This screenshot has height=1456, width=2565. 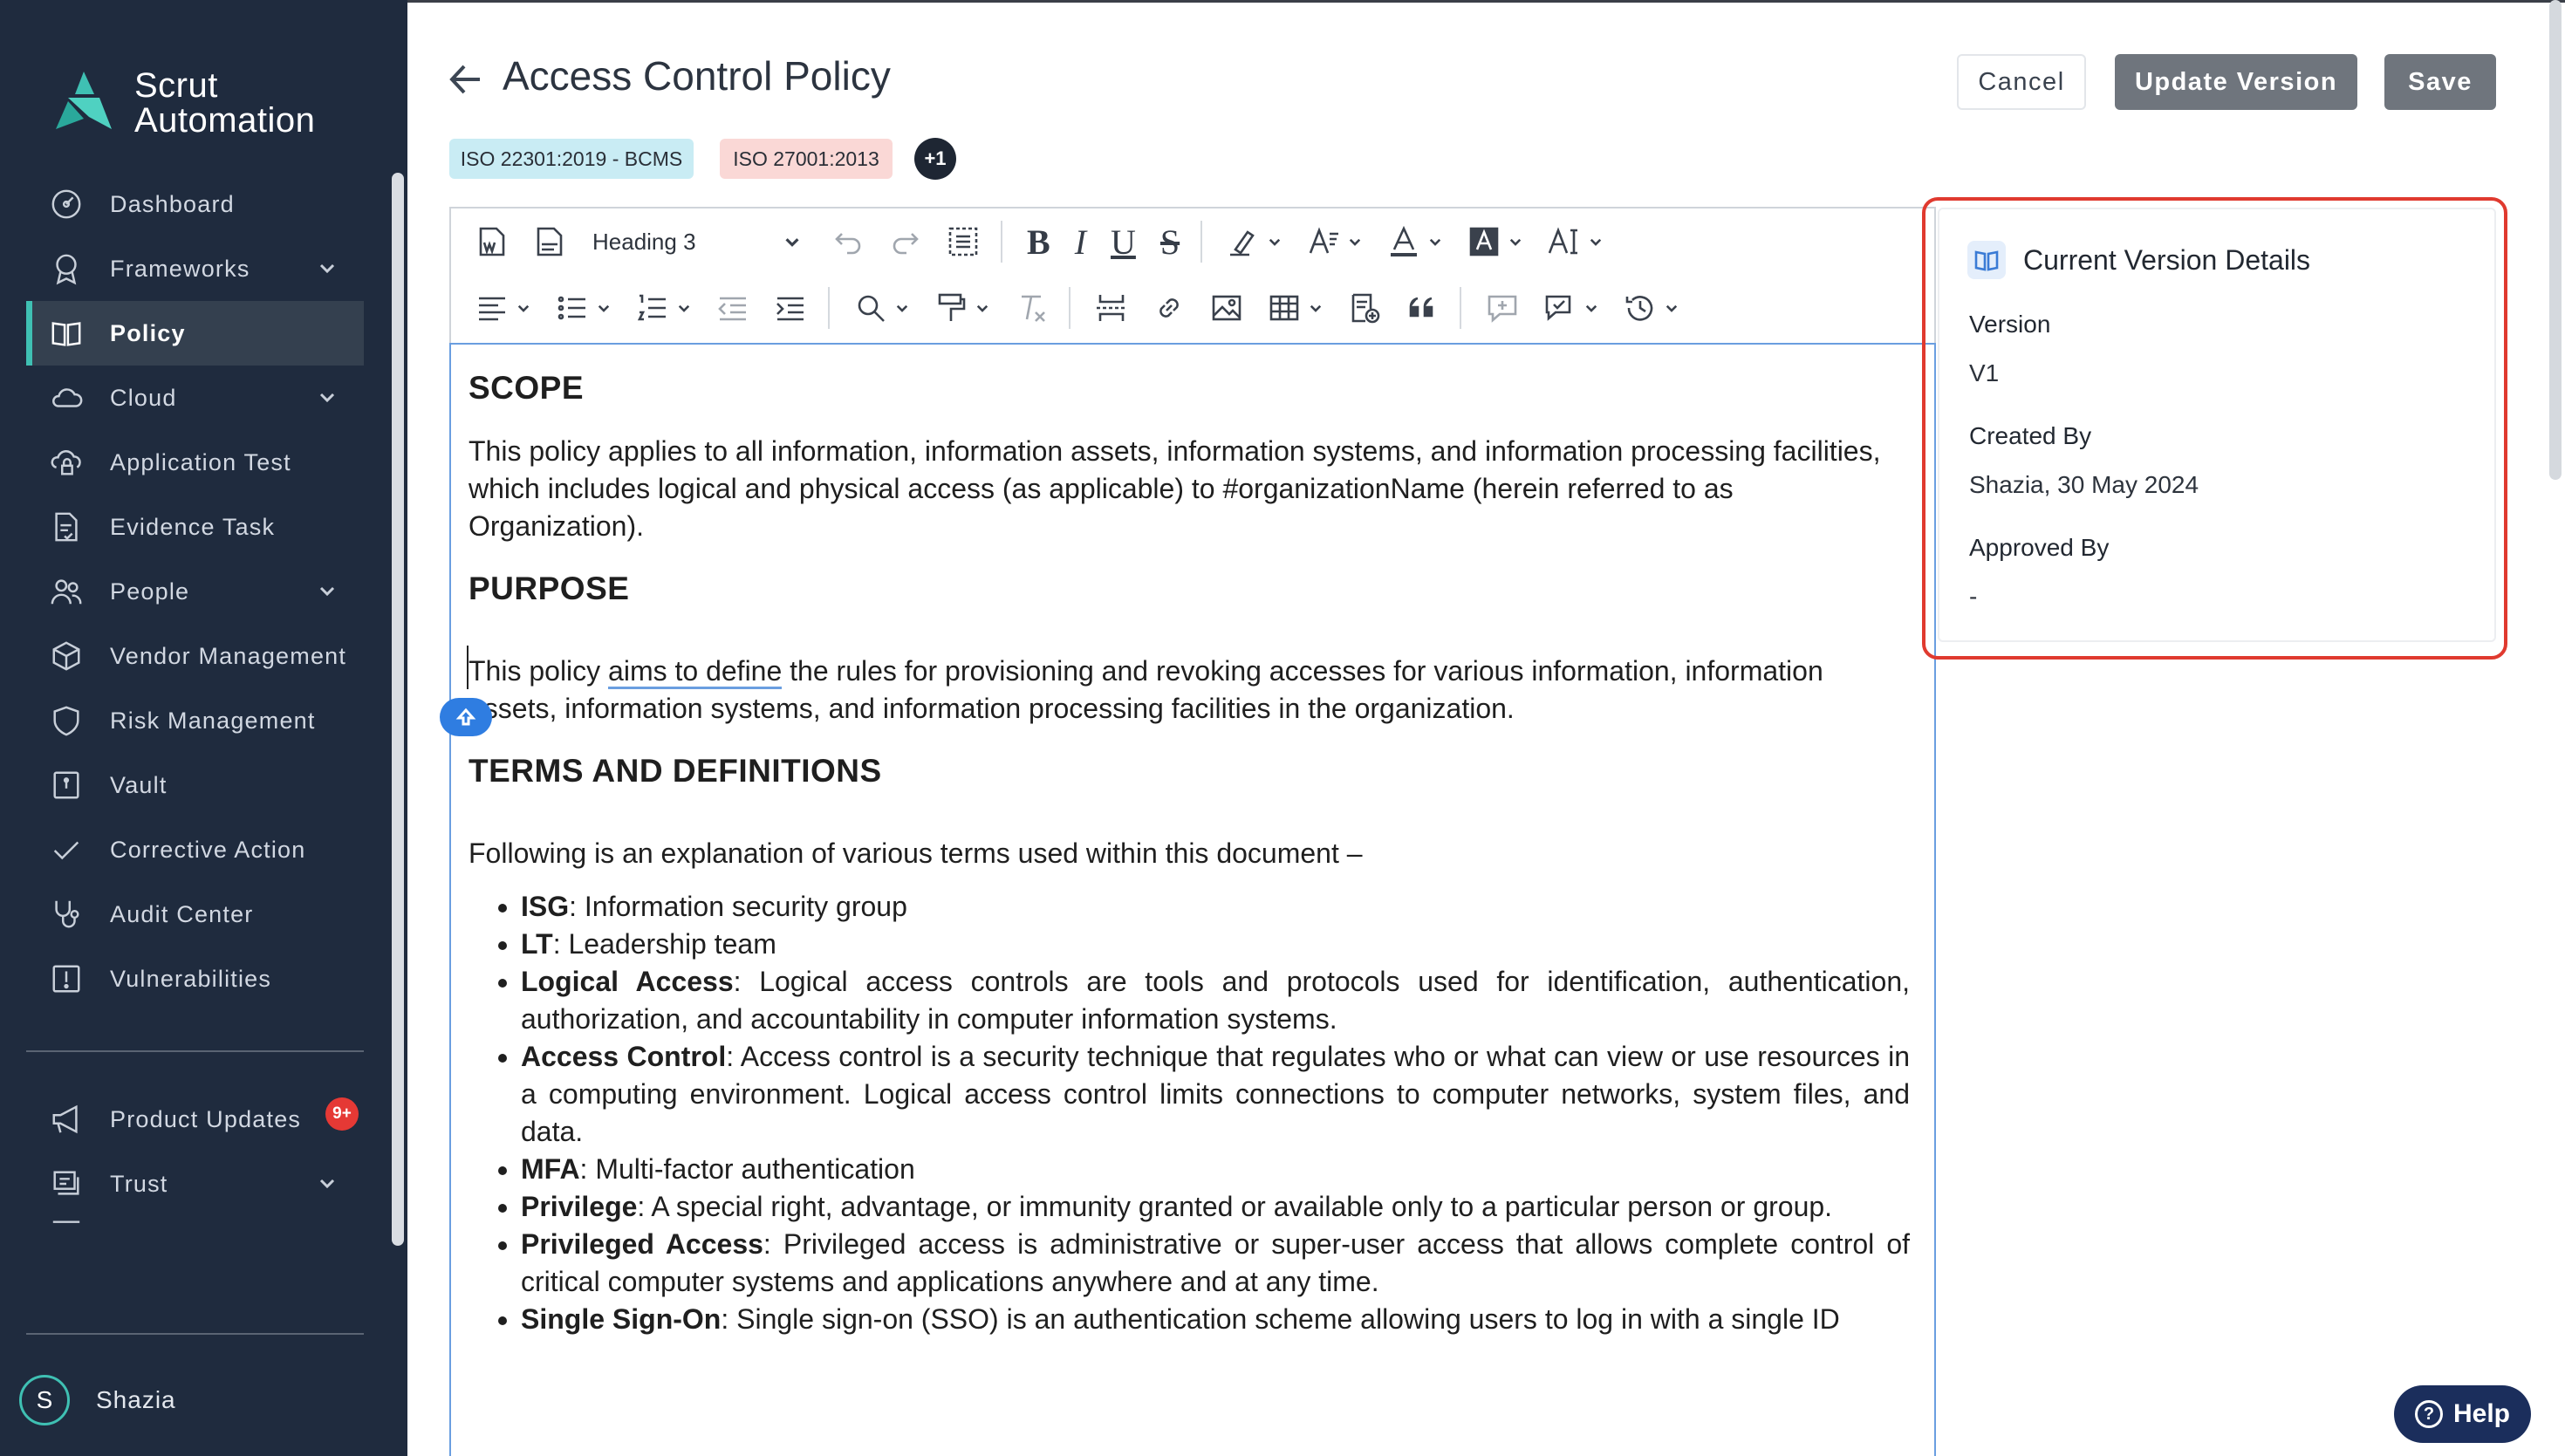 I want to click on align-icon, so click(x=503, y=308).